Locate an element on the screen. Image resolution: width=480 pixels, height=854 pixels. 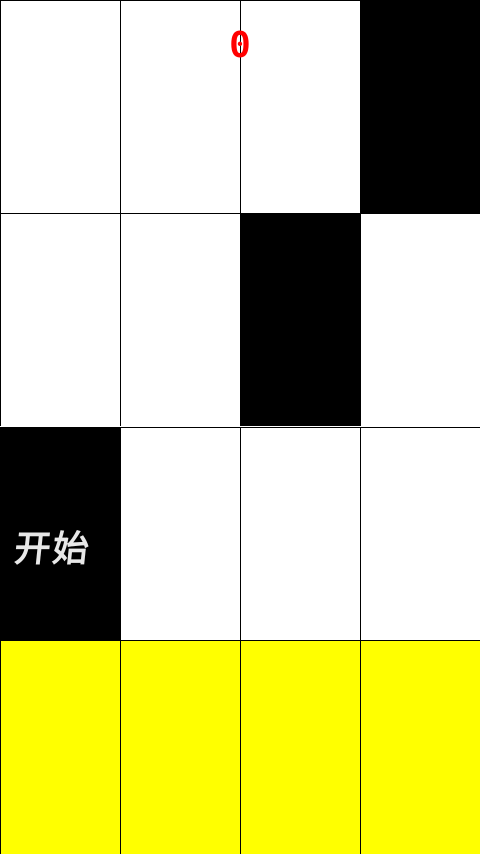
start-tile: 开始 is located at coordinates (60, 533).